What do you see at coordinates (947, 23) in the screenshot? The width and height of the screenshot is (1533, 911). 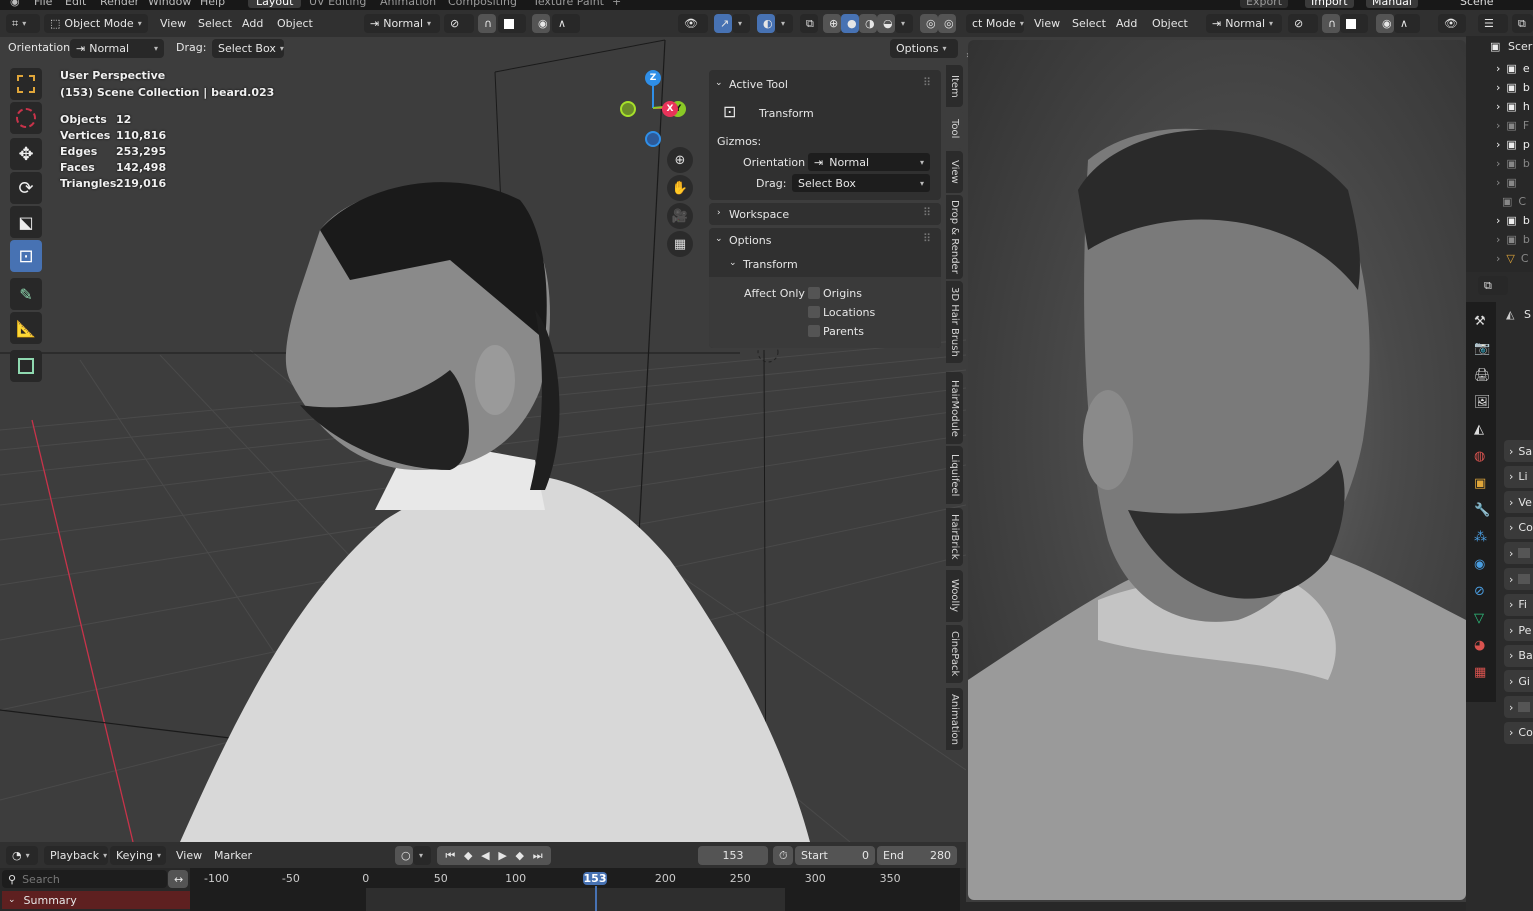 I see `camera-lock-toggle: ◎` at bounding box center [947, 23].